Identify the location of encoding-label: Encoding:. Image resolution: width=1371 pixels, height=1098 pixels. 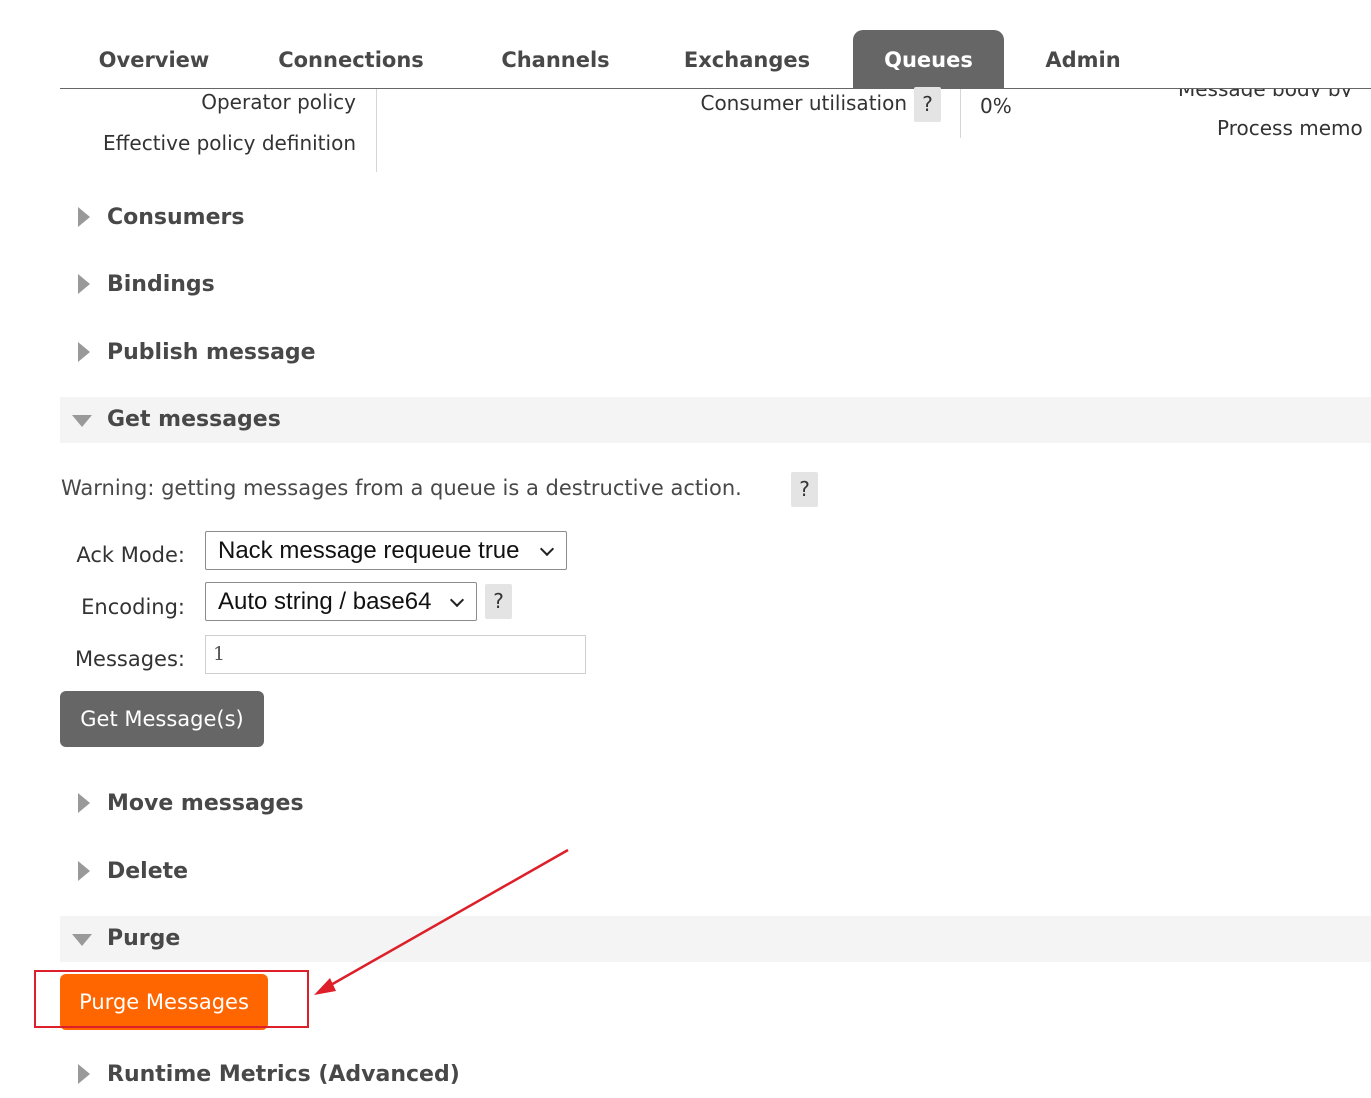
(133, 607).